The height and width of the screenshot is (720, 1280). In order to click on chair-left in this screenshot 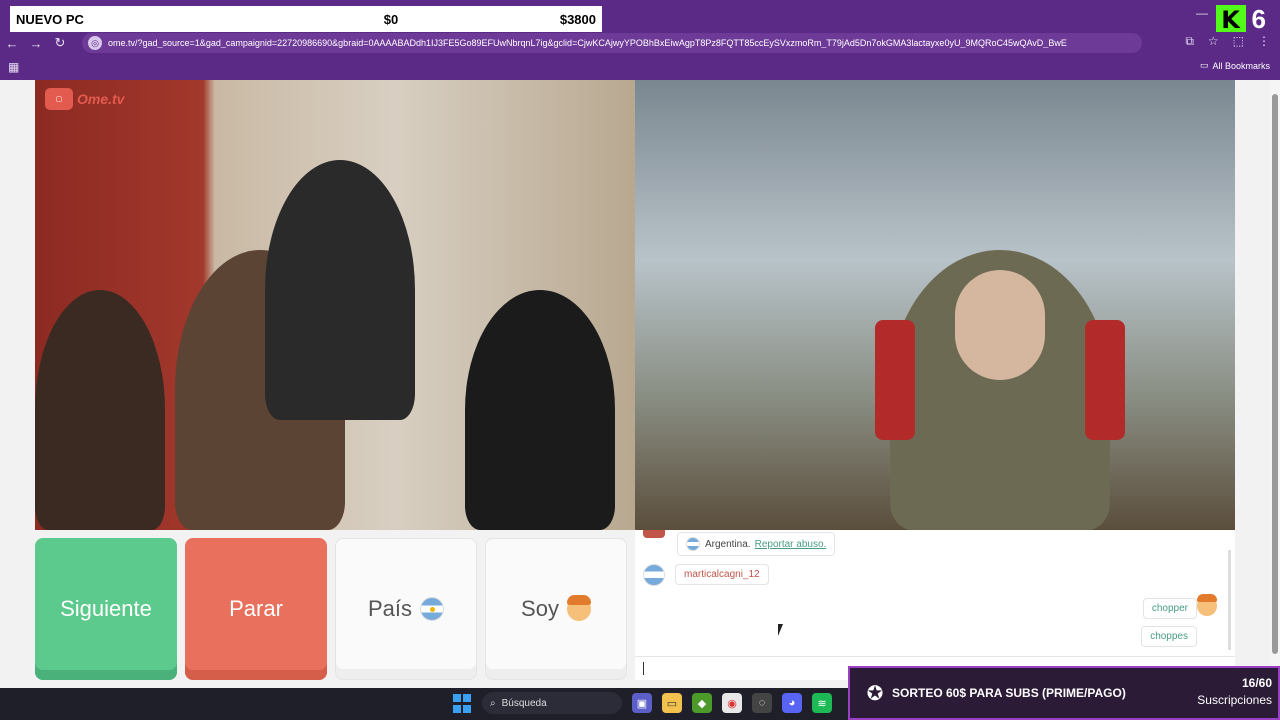, I will do `click(895, 380)`.